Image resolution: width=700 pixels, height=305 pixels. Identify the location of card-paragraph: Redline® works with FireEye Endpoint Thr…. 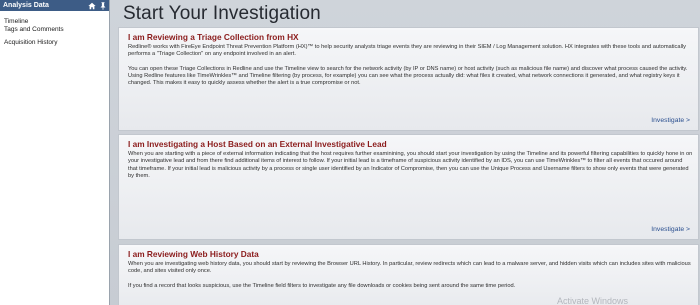
(407, 51).